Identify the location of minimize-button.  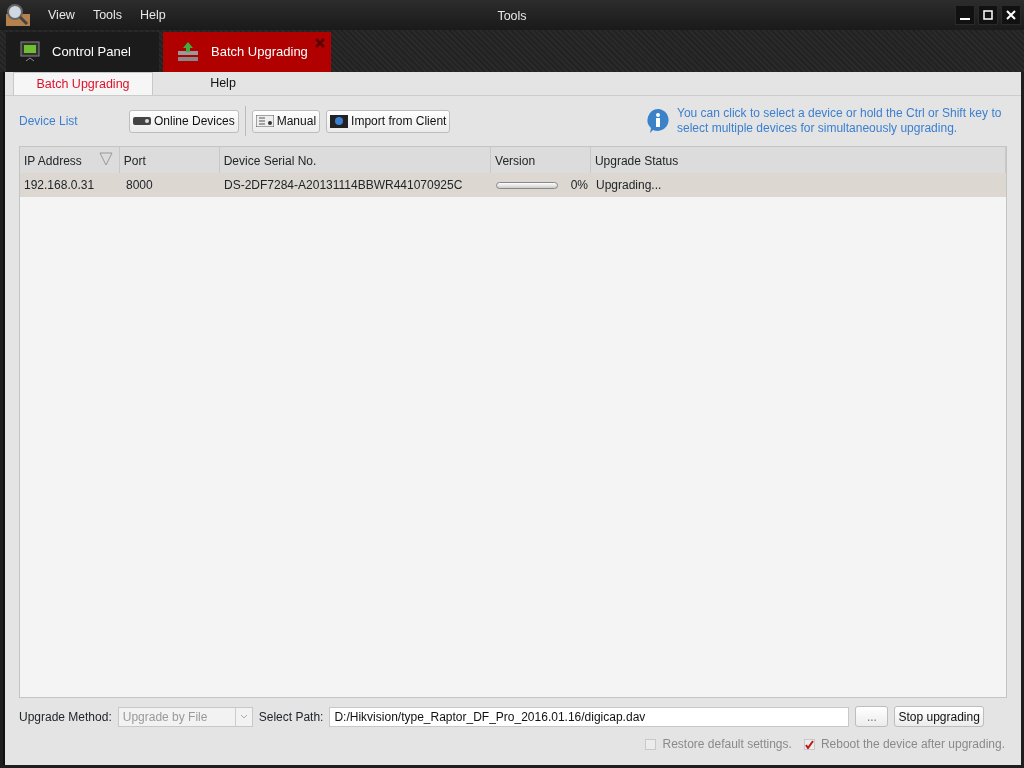
(965, 15).